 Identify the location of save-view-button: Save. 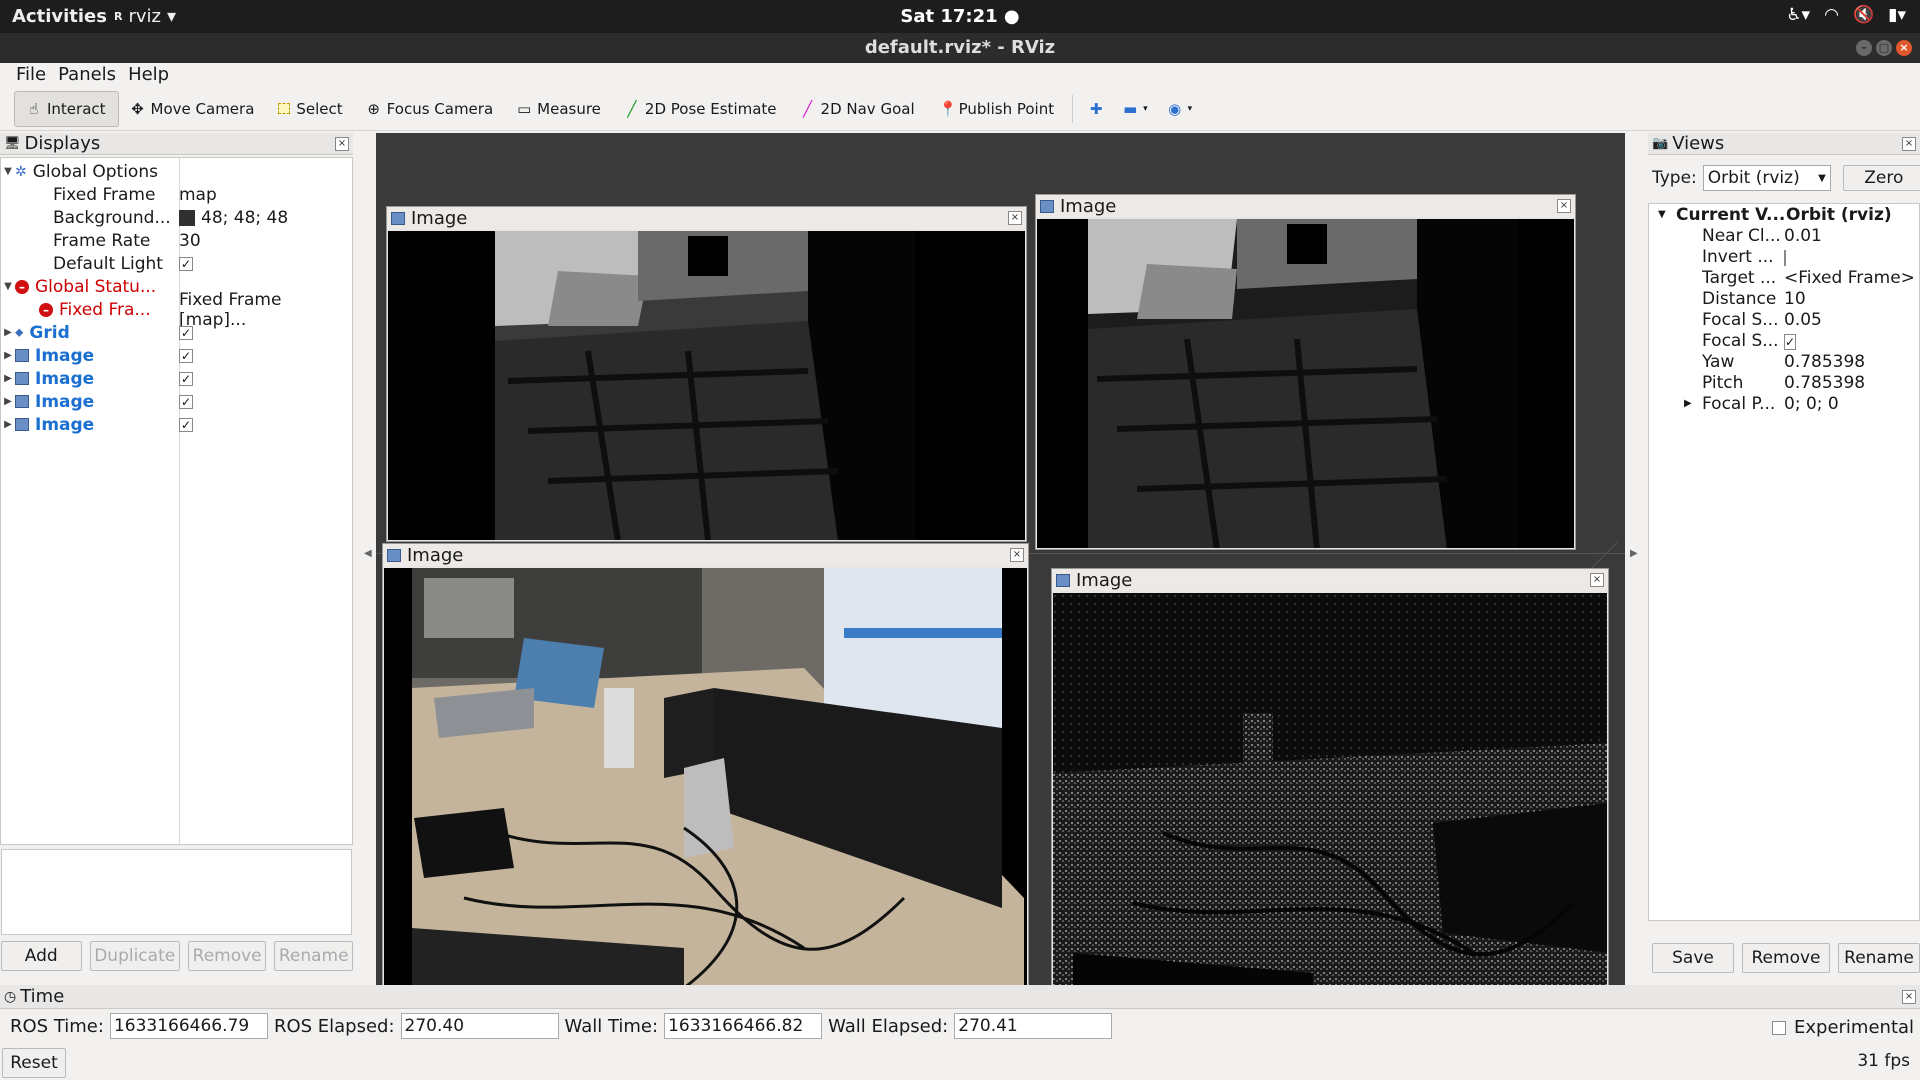
(1693, 958).